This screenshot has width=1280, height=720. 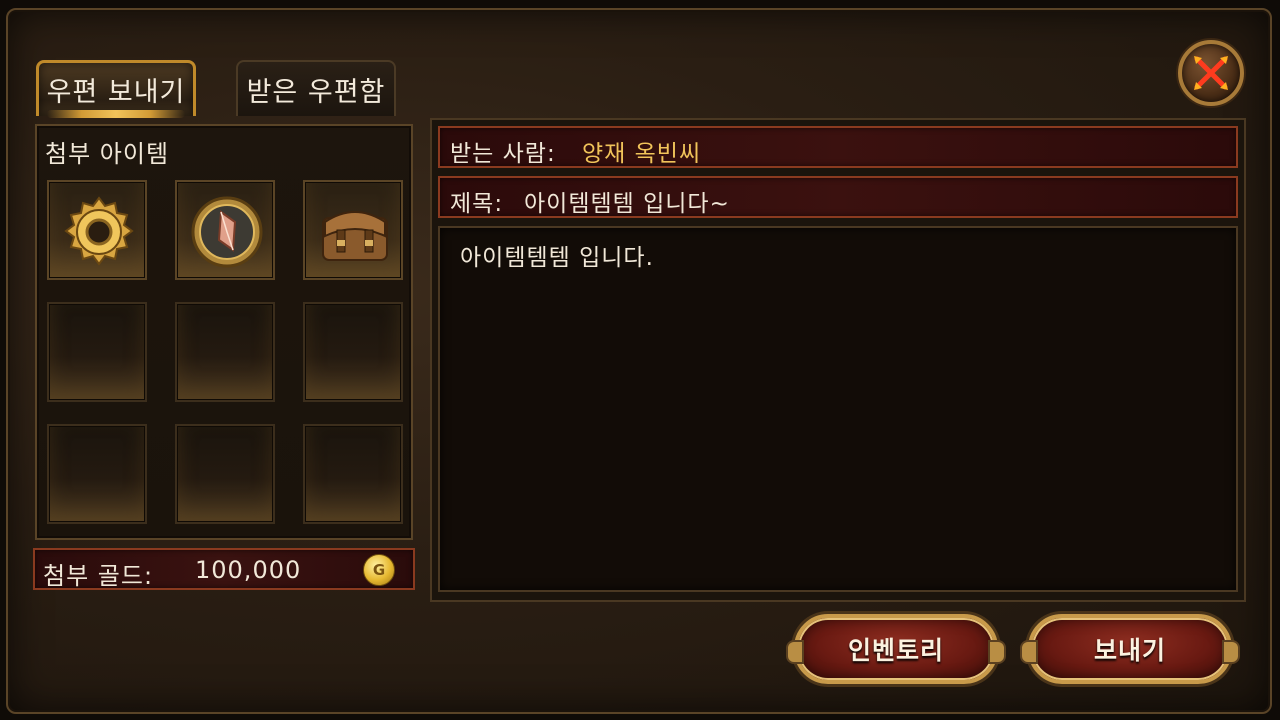 I want to click on recipient-label: 받는 사람:, so click(x=503, y=154).